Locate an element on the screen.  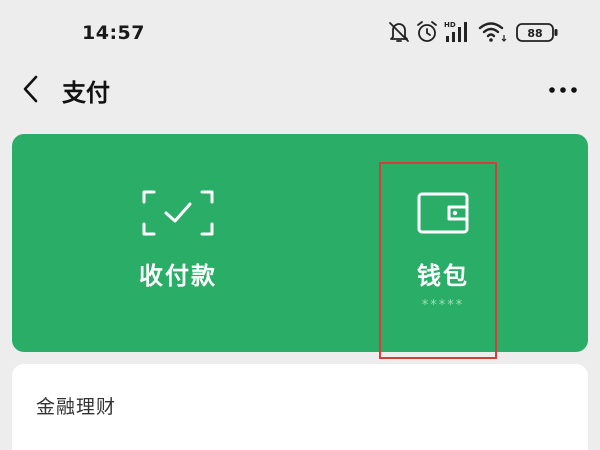
pay-receive-label: 收付款 is located at coordinates (178, 276).